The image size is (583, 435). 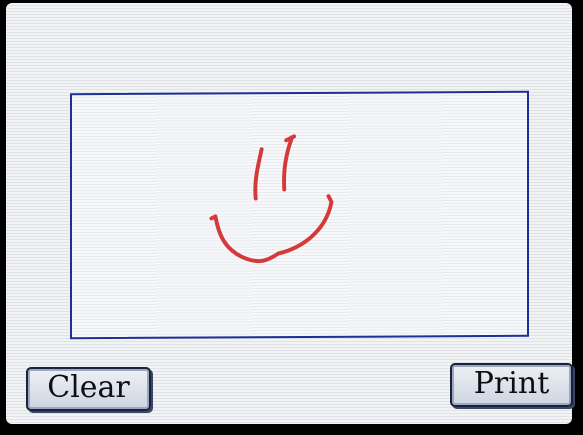 I want to click on clear-button: Clear, so click(x=88, y=389).